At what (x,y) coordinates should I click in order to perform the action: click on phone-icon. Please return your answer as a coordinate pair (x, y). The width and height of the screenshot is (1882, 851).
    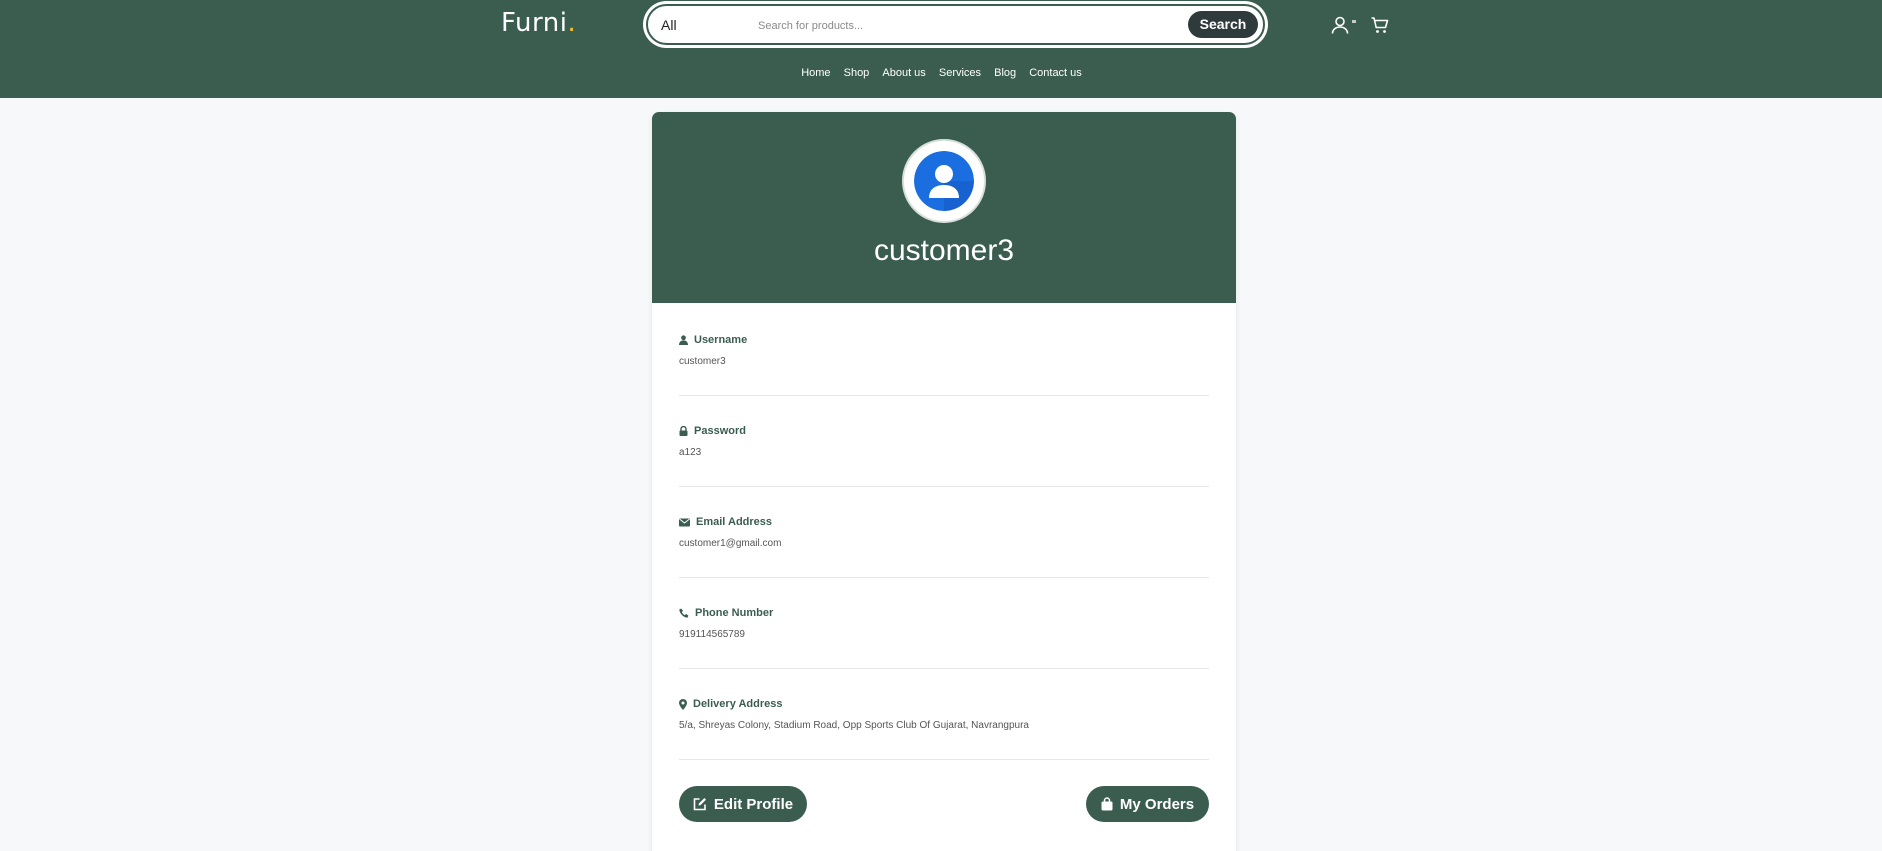
    Looking at the image, I should click on (684, 613).